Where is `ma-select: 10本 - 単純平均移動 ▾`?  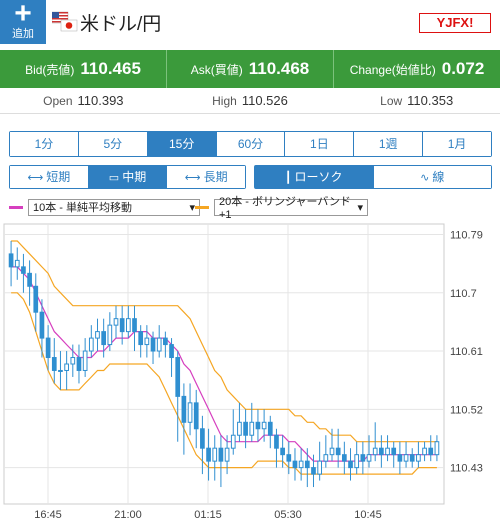 ma-select: 10本 - 単純平均移動 ▾ is located at coordinates (114, 207).